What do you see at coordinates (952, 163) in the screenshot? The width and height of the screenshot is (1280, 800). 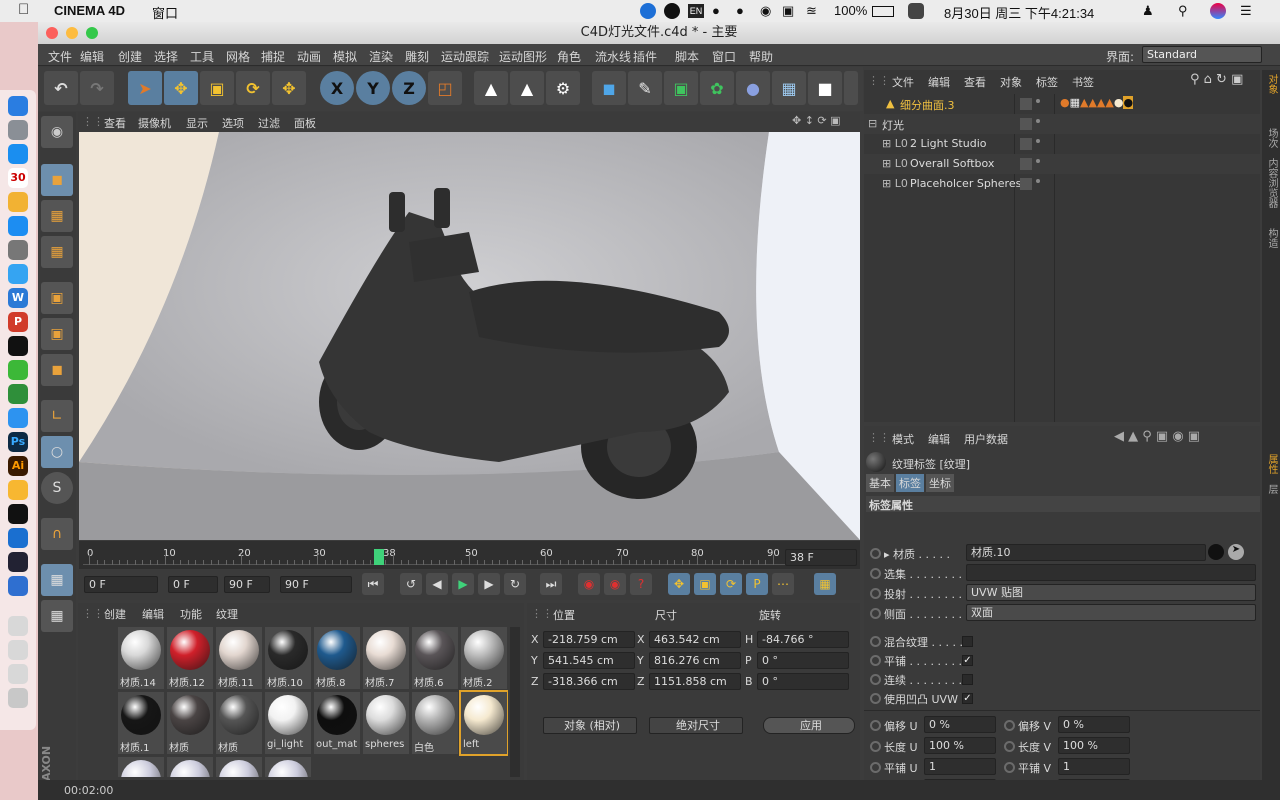 I see `object-name: Overall Softbox` at bounding box center [952, 163].